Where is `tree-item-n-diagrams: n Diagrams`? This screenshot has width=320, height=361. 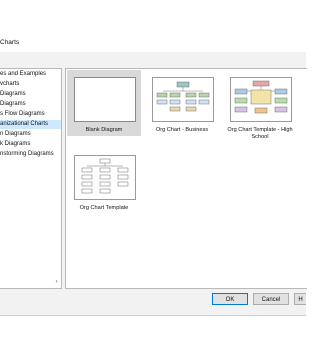 tree-item-n-diagrams: n Diagrams is located at coordinates (15, 134).